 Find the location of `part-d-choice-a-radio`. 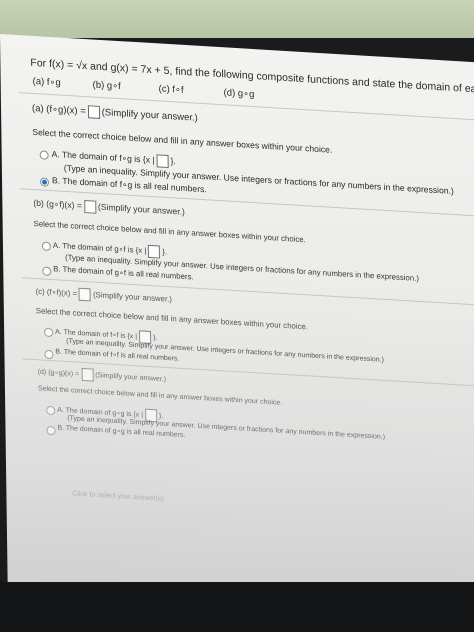

part-d-choice-a-radio is located at coordinates (51, 410).